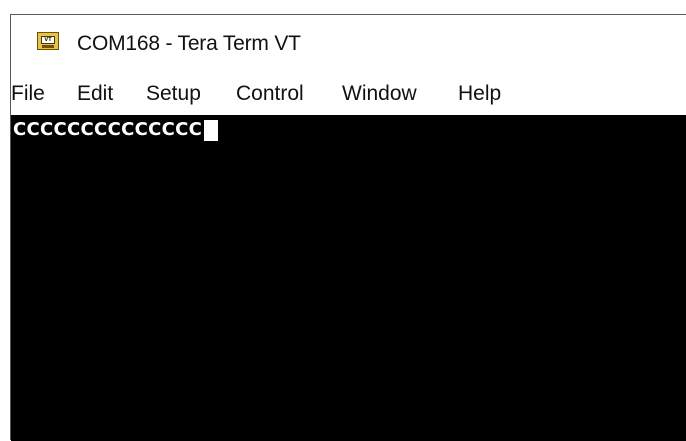  Describe the element at coordinates (211, 130) in the screenshot. I see `text-cursor` at that location.